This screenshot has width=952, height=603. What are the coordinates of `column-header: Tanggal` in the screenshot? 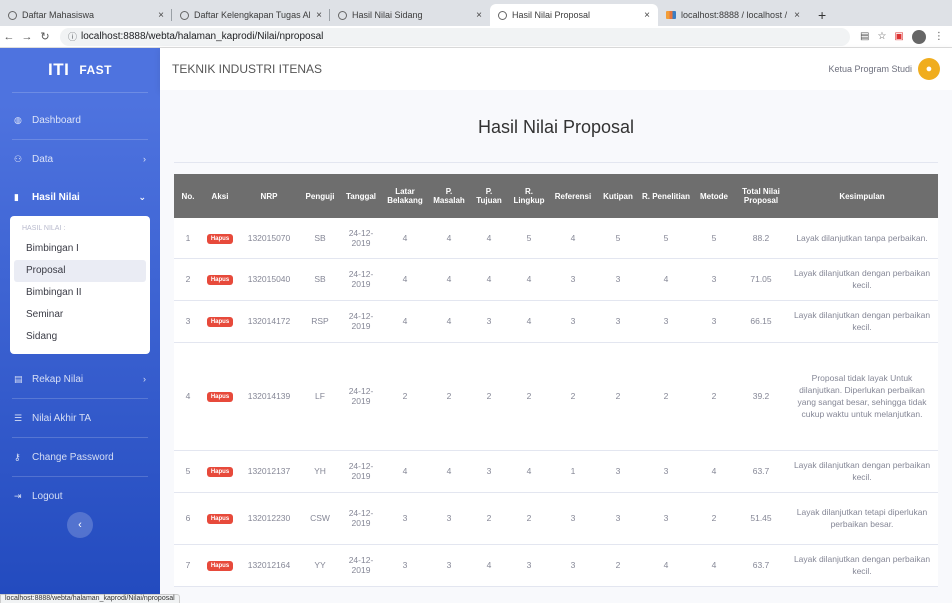 It's located at (361, 196).